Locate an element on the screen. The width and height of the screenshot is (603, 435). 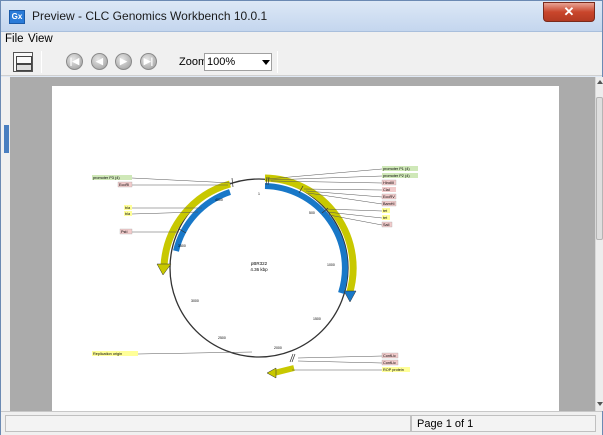
feature-label: promoter P2 (4) is located at coordinates (396, 176).